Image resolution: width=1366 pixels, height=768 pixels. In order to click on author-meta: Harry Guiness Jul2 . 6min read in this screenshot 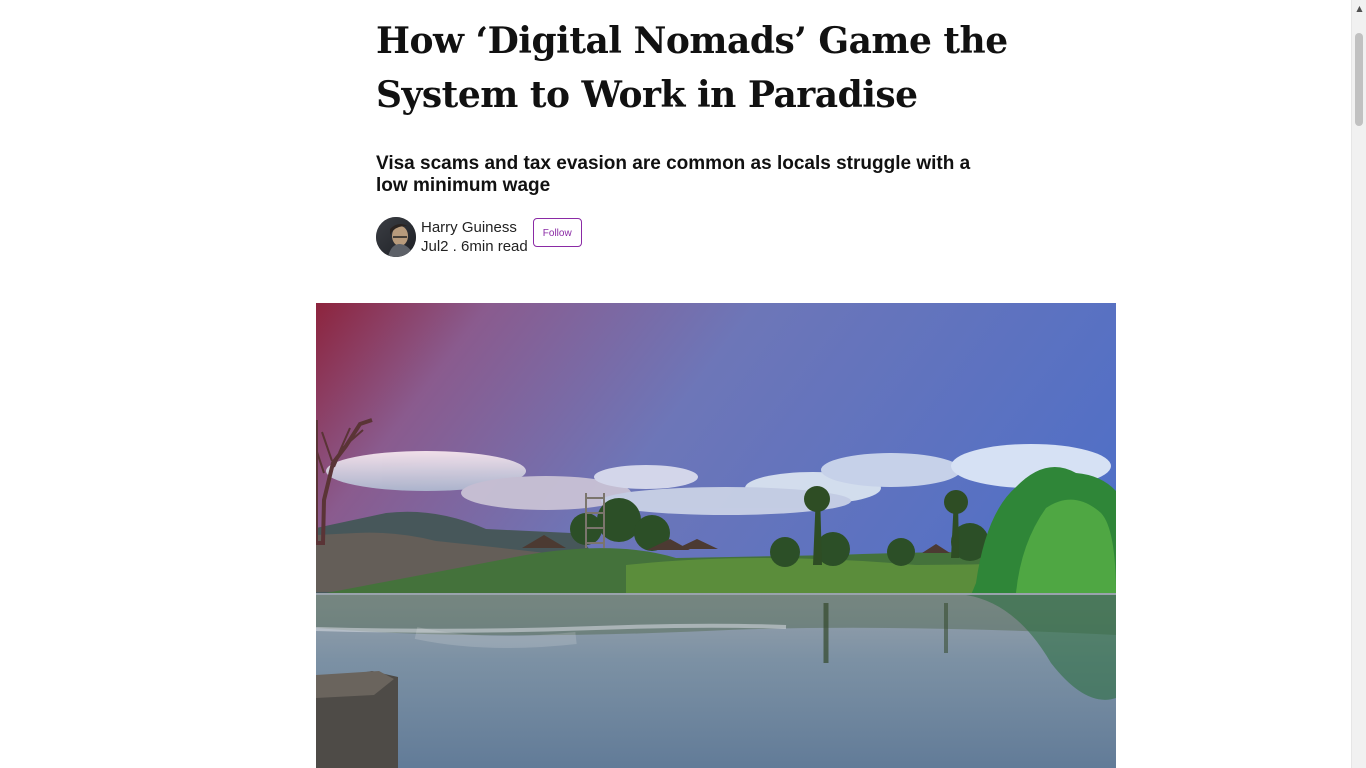, I will do `click(474, 237)`.